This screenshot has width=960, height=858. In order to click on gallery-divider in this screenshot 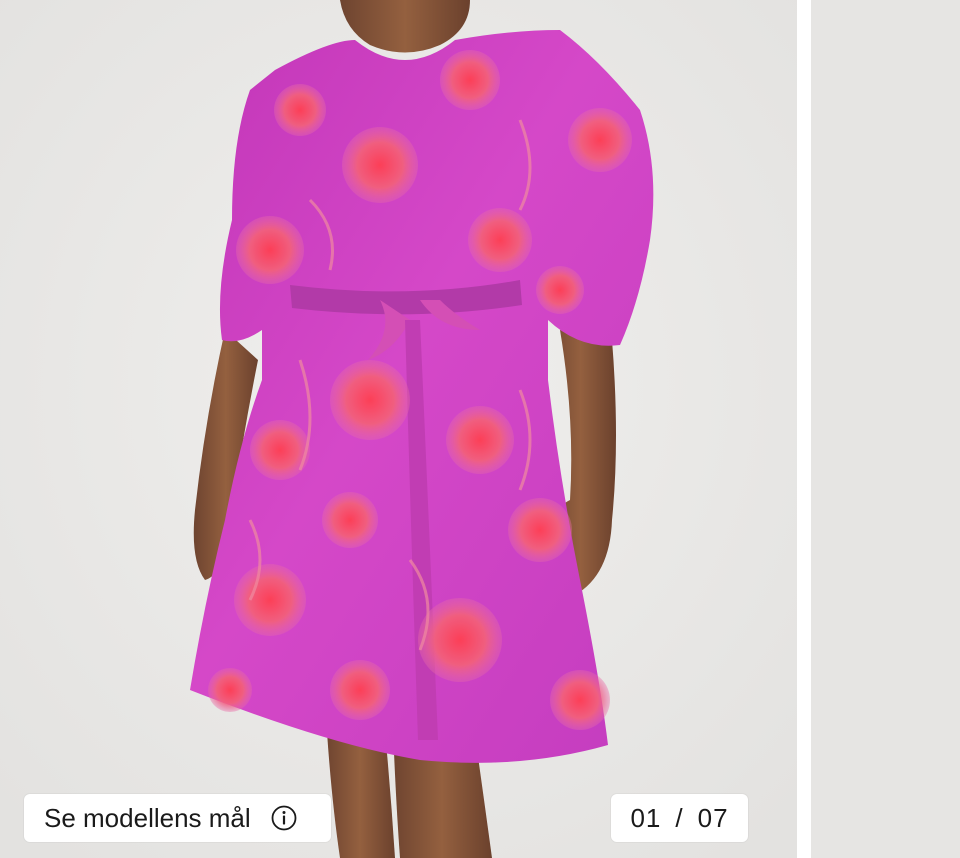, I will do `click(804, 429)`.